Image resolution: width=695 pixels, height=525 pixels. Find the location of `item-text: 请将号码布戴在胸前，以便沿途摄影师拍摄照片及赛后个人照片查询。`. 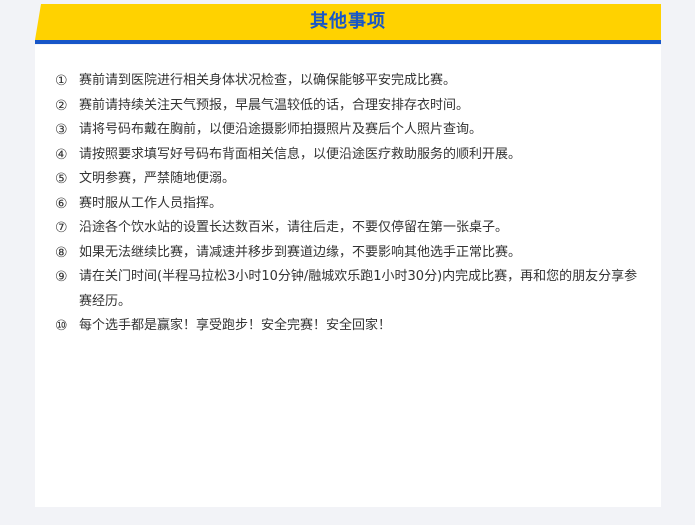

item-text: 请将号码布戴在胸前，以便沿途摄影师拍摄照片及赛后个人照片查询。 is located at coordinates (281, 129).